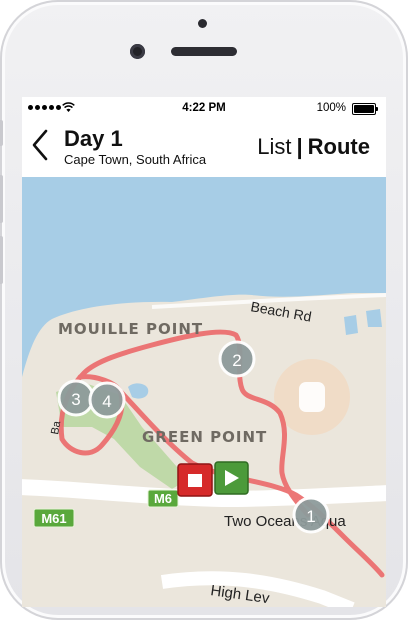 This screenshot has width=408, height=620. I want to click on route-stop-marker: 1, so click(311, 515).